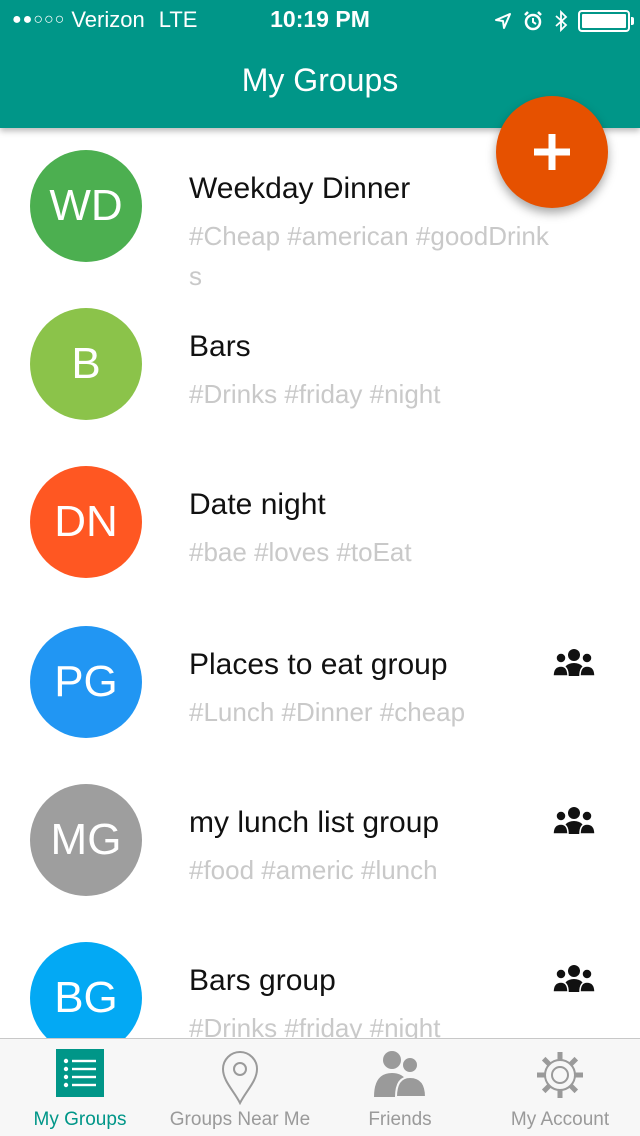  What do you see at coordinates (369, 256) in the screenshot?
I see `group-tags: #Cheap #american #goodDrinks` at bounding box center [369, 256].